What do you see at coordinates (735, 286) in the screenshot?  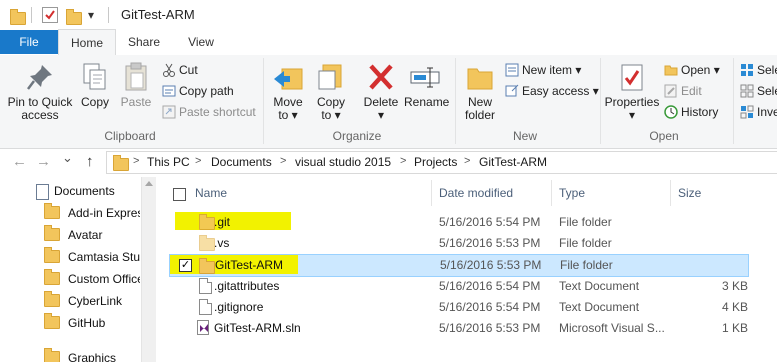 I see `file-size: 3 KB` at bounding box center [735, 286].